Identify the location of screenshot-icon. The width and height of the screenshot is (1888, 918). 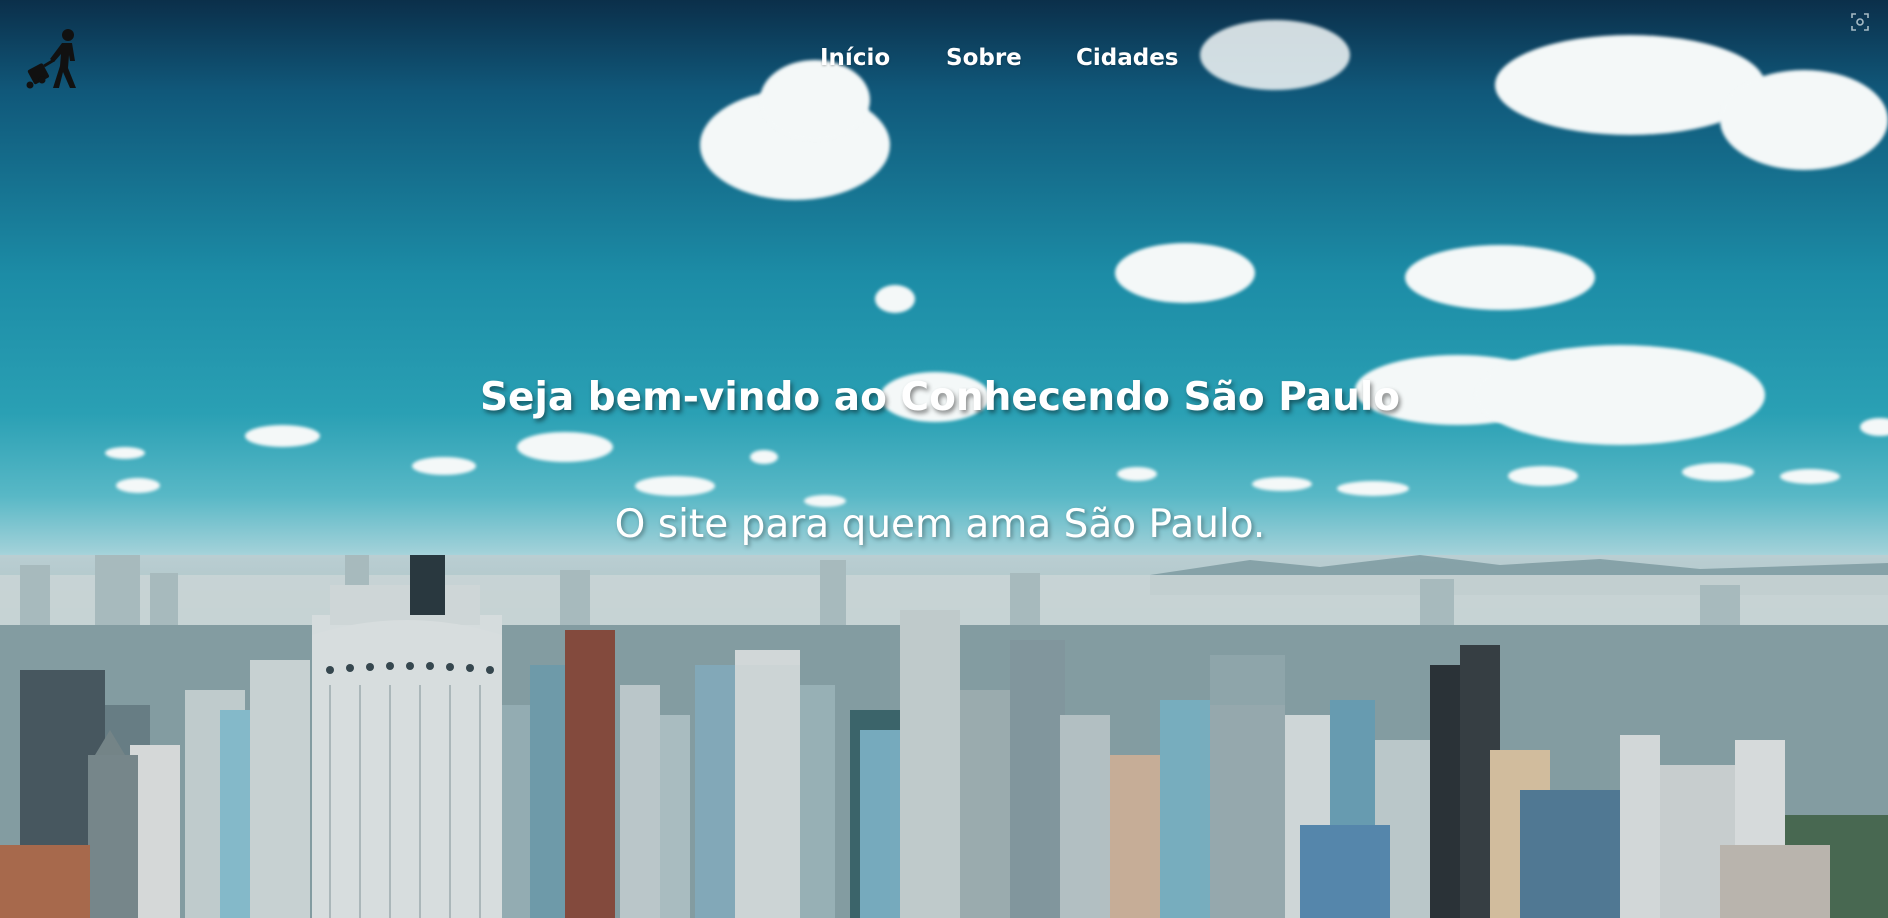
(1860, 22).